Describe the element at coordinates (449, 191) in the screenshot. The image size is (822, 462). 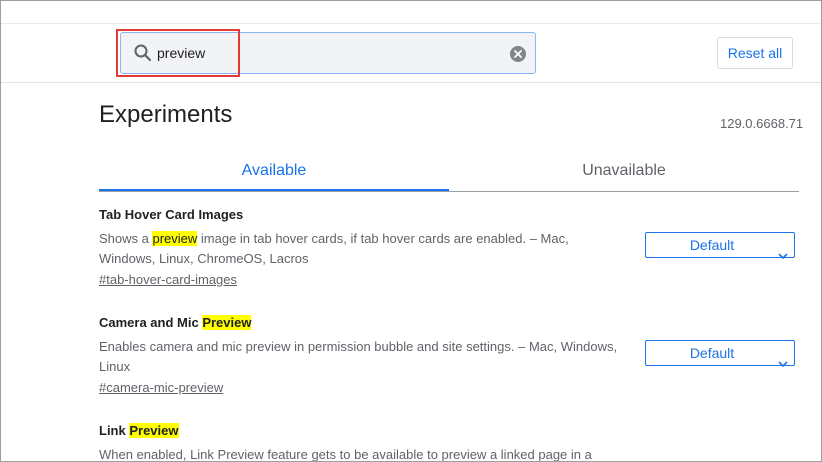
I see `tabs-divider` at that location.